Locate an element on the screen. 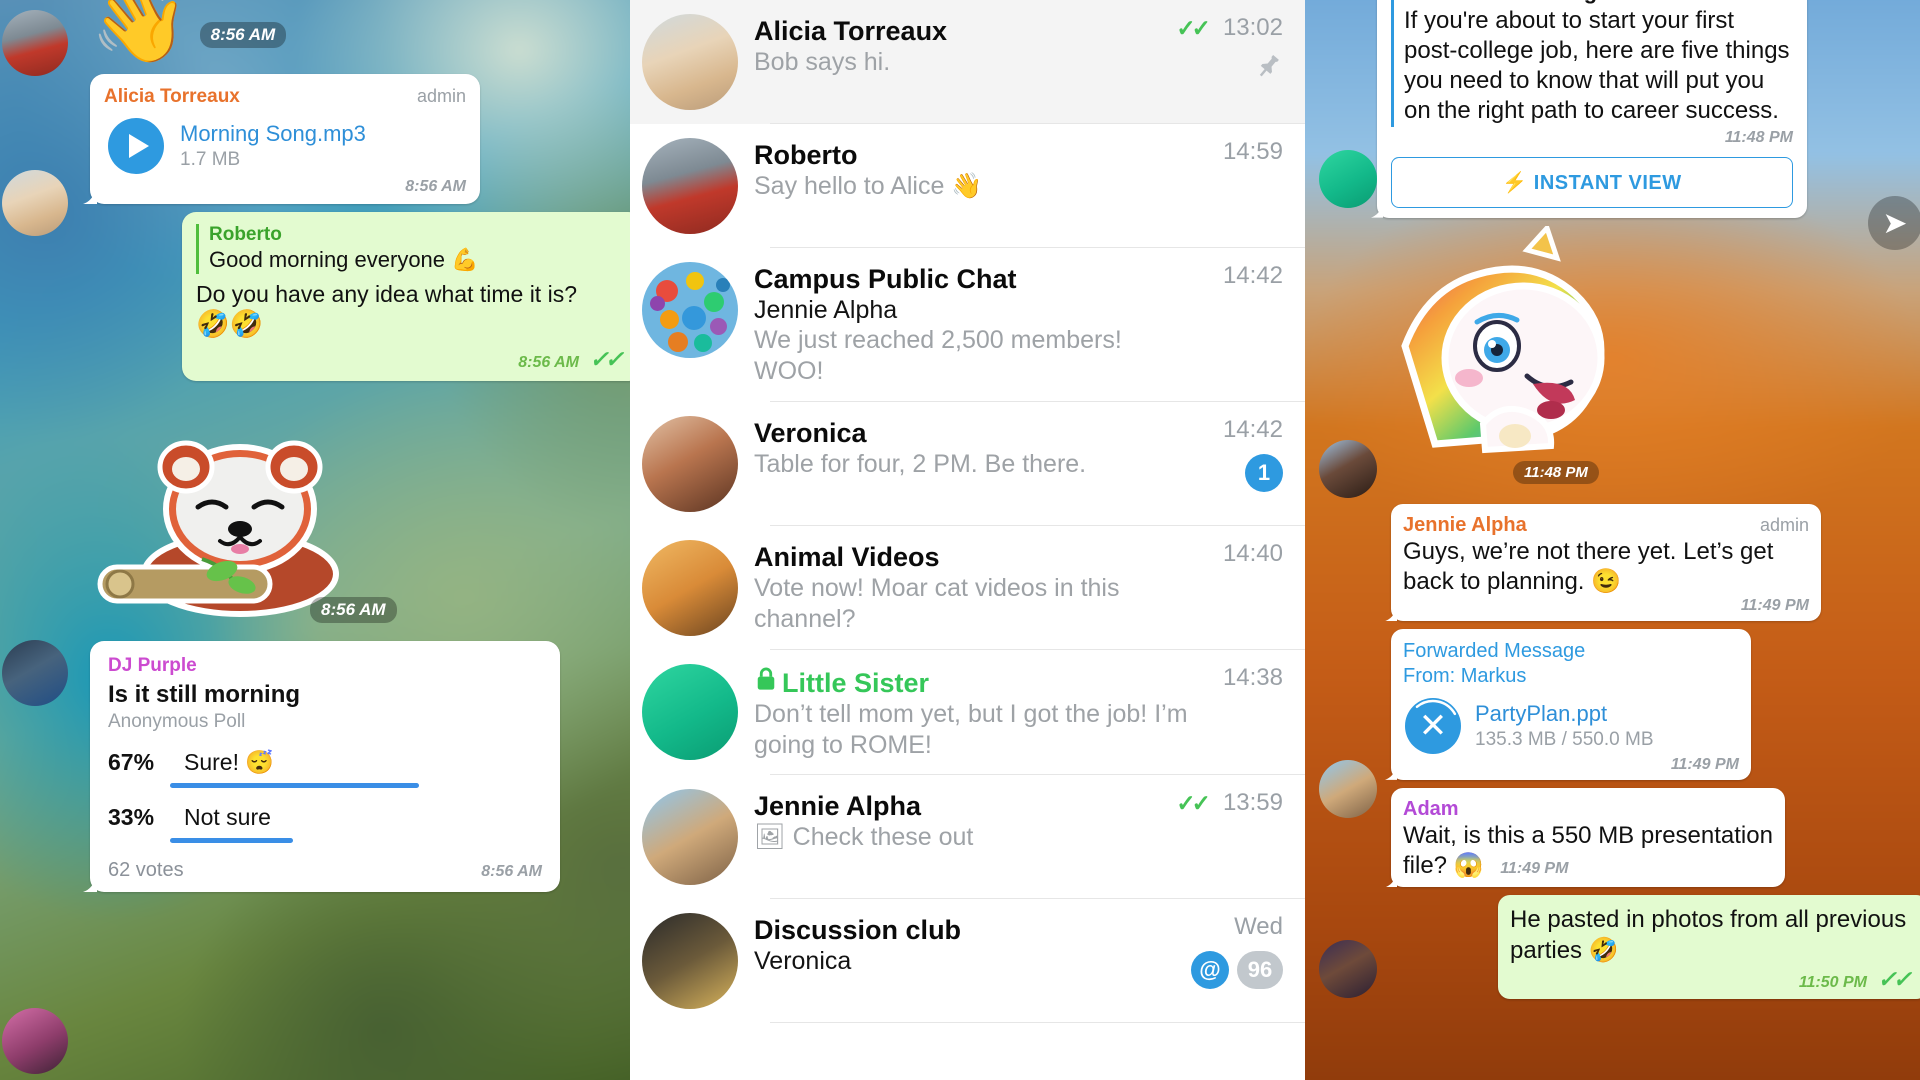 The width and height of the screenshot is (1920, 1080). chat-time: 14:59 is located at coordinates (1252, 151).